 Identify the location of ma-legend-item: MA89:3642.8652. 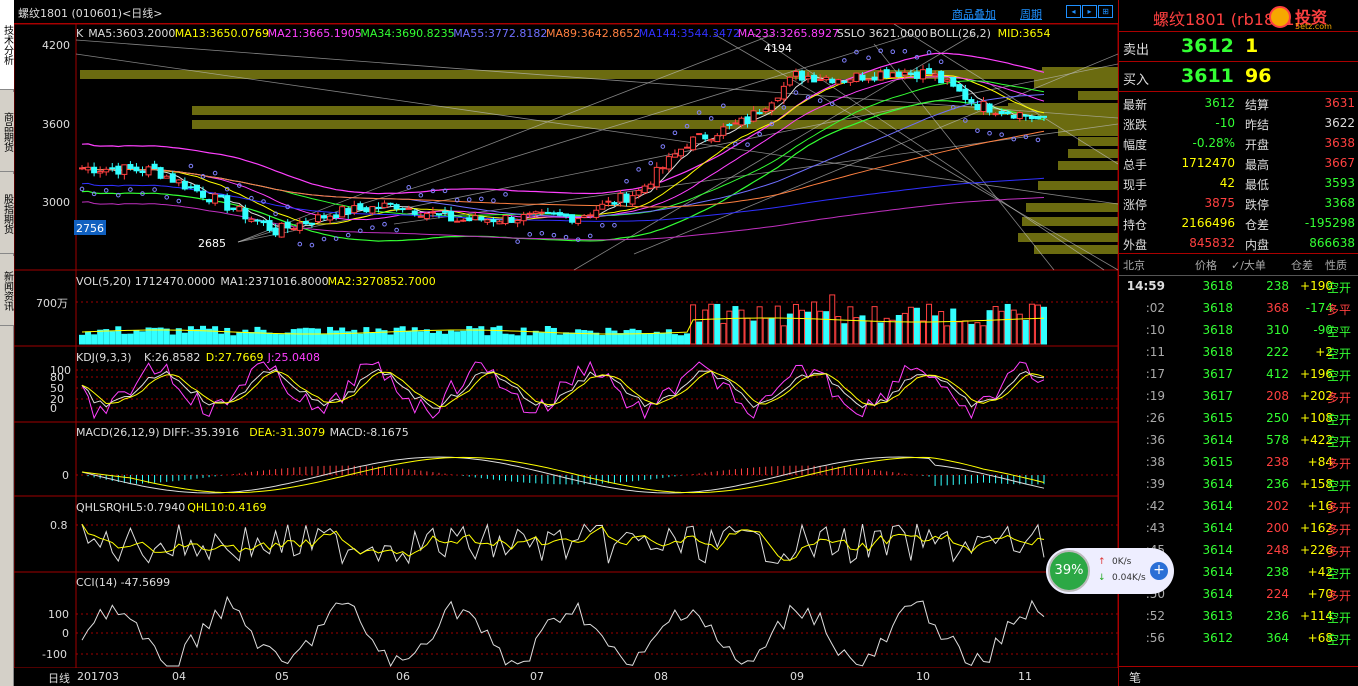
(593, 33).